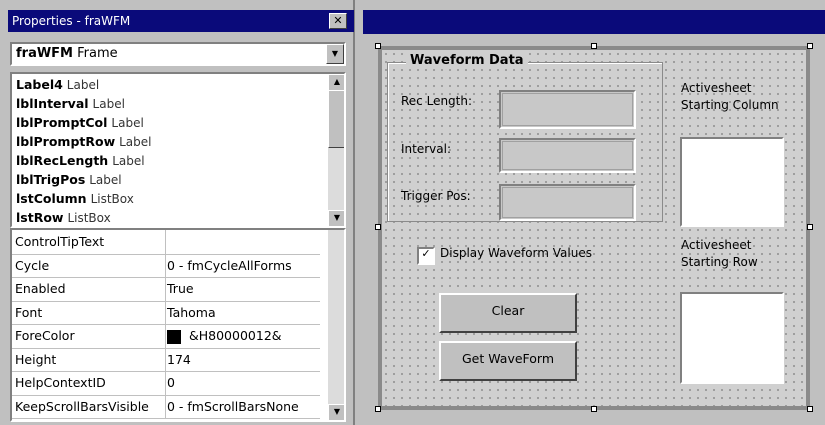  I want to click on property-grid-scrollbar: ▼, so click(336, 325).